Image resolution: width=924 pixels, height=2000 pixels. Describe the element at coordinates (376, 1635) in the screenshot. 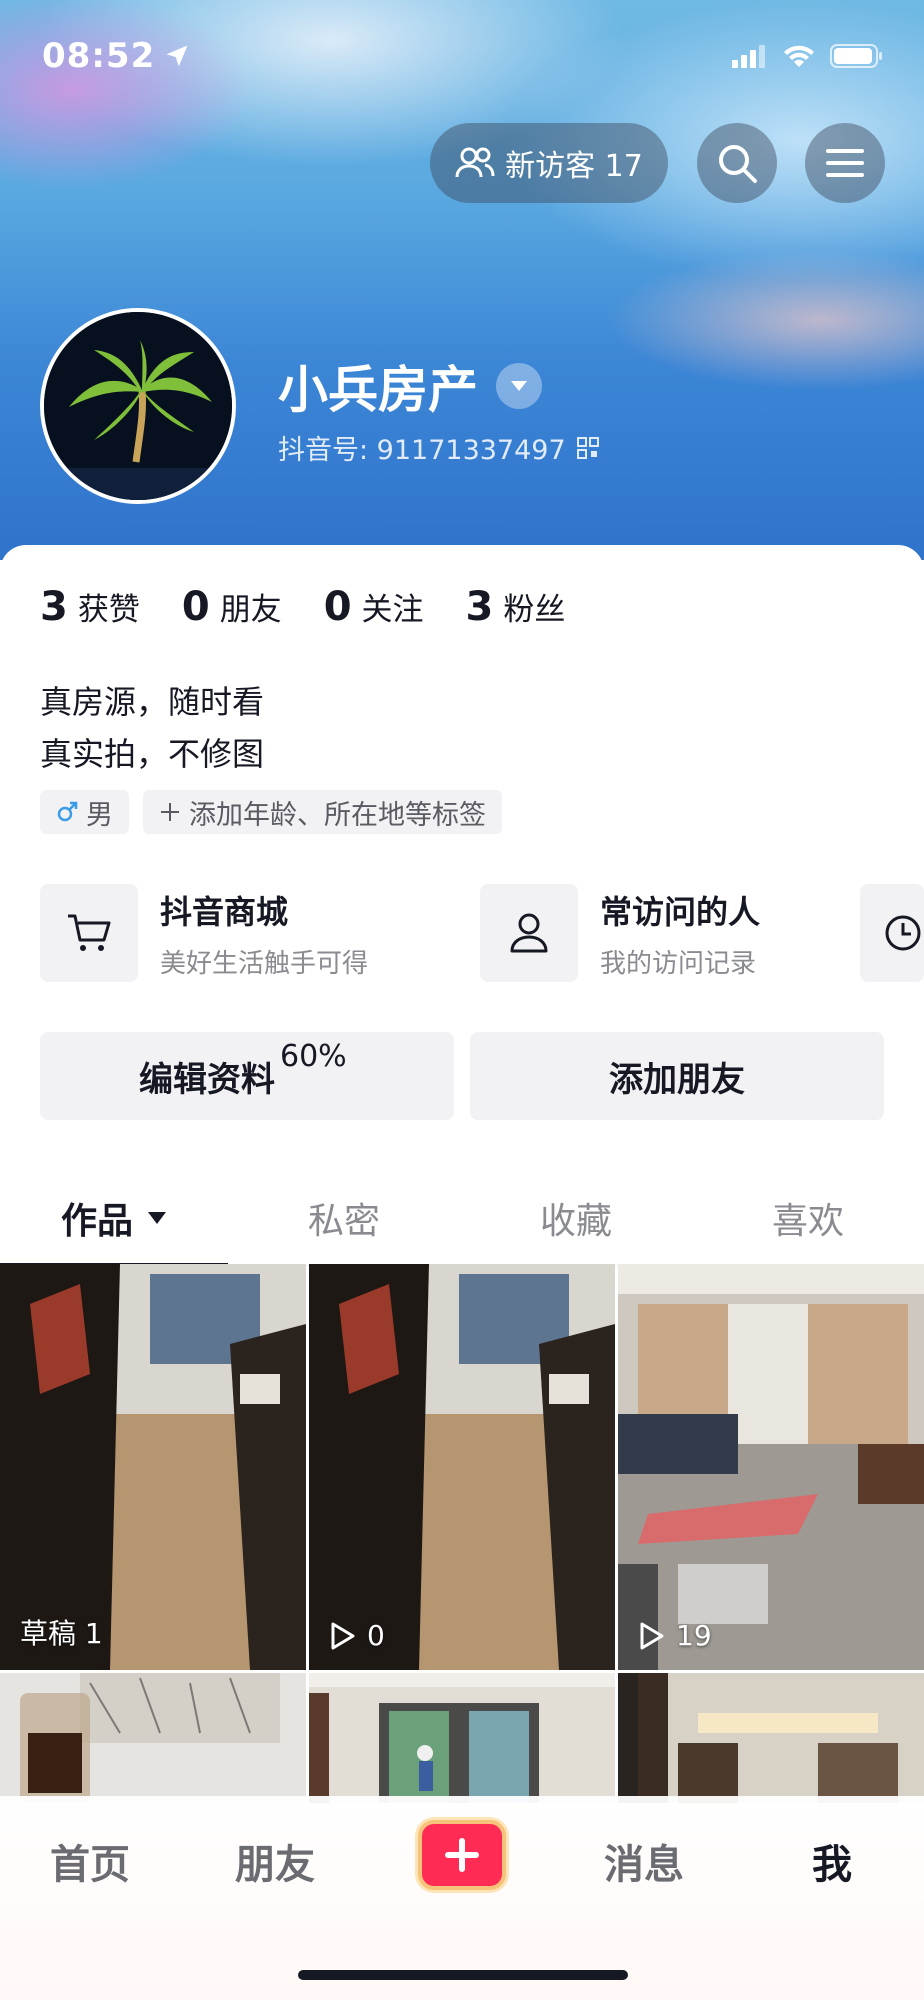

I see `play-count-label: 0` at that location.